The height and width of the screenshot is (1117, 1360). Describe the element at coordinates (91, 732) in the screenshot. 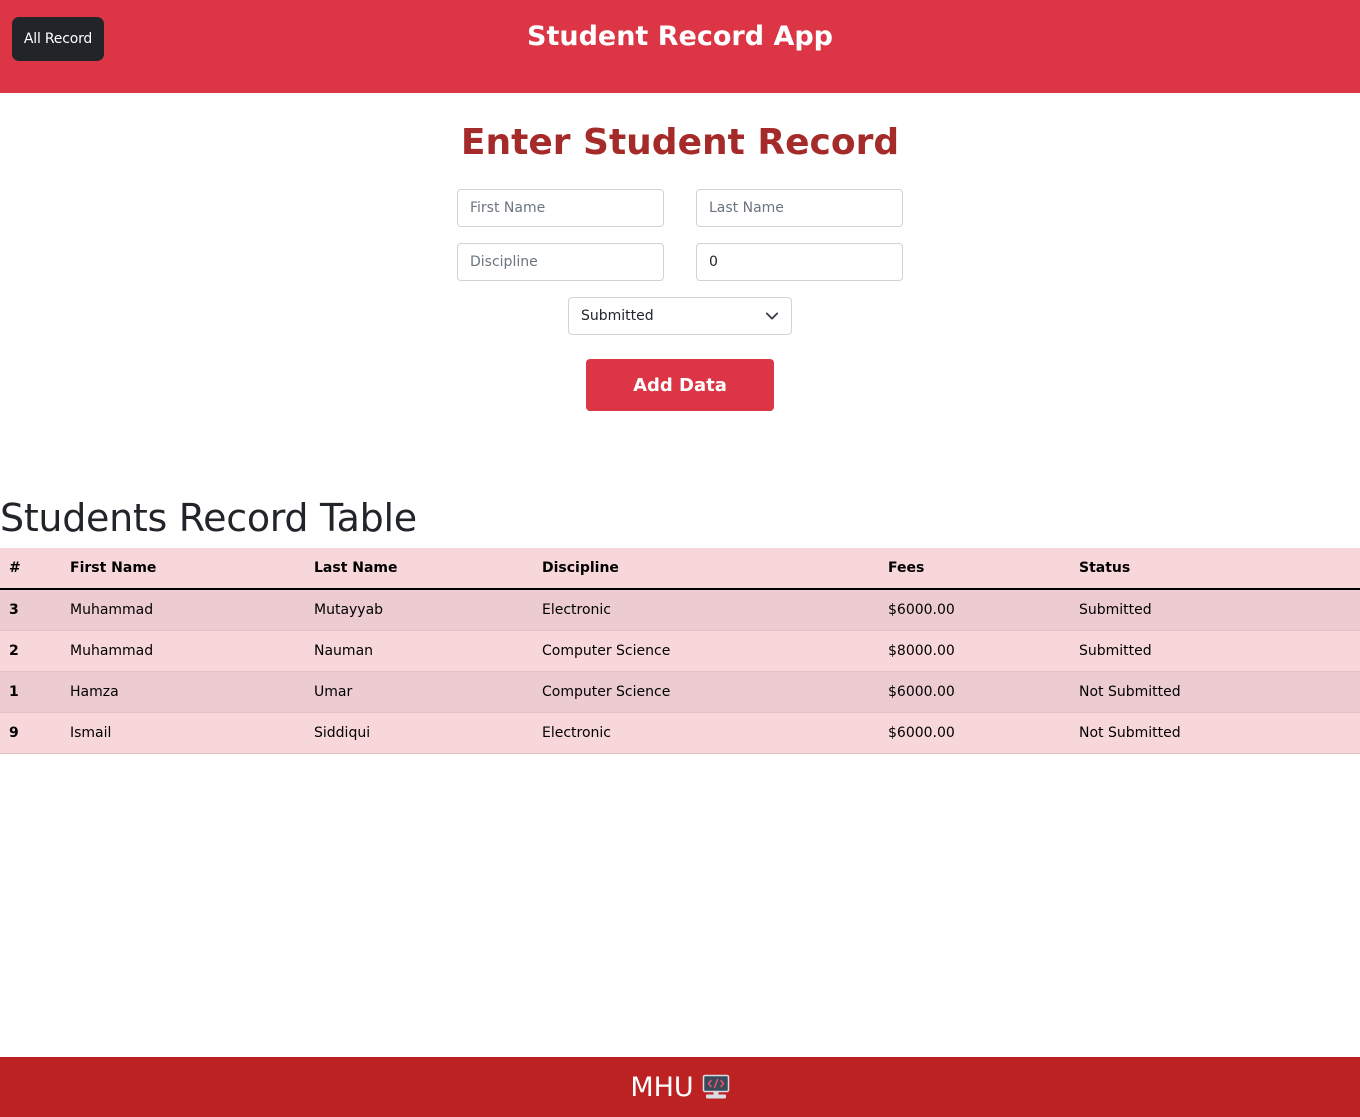

I see `cell-first-name: Ismail` at that location.